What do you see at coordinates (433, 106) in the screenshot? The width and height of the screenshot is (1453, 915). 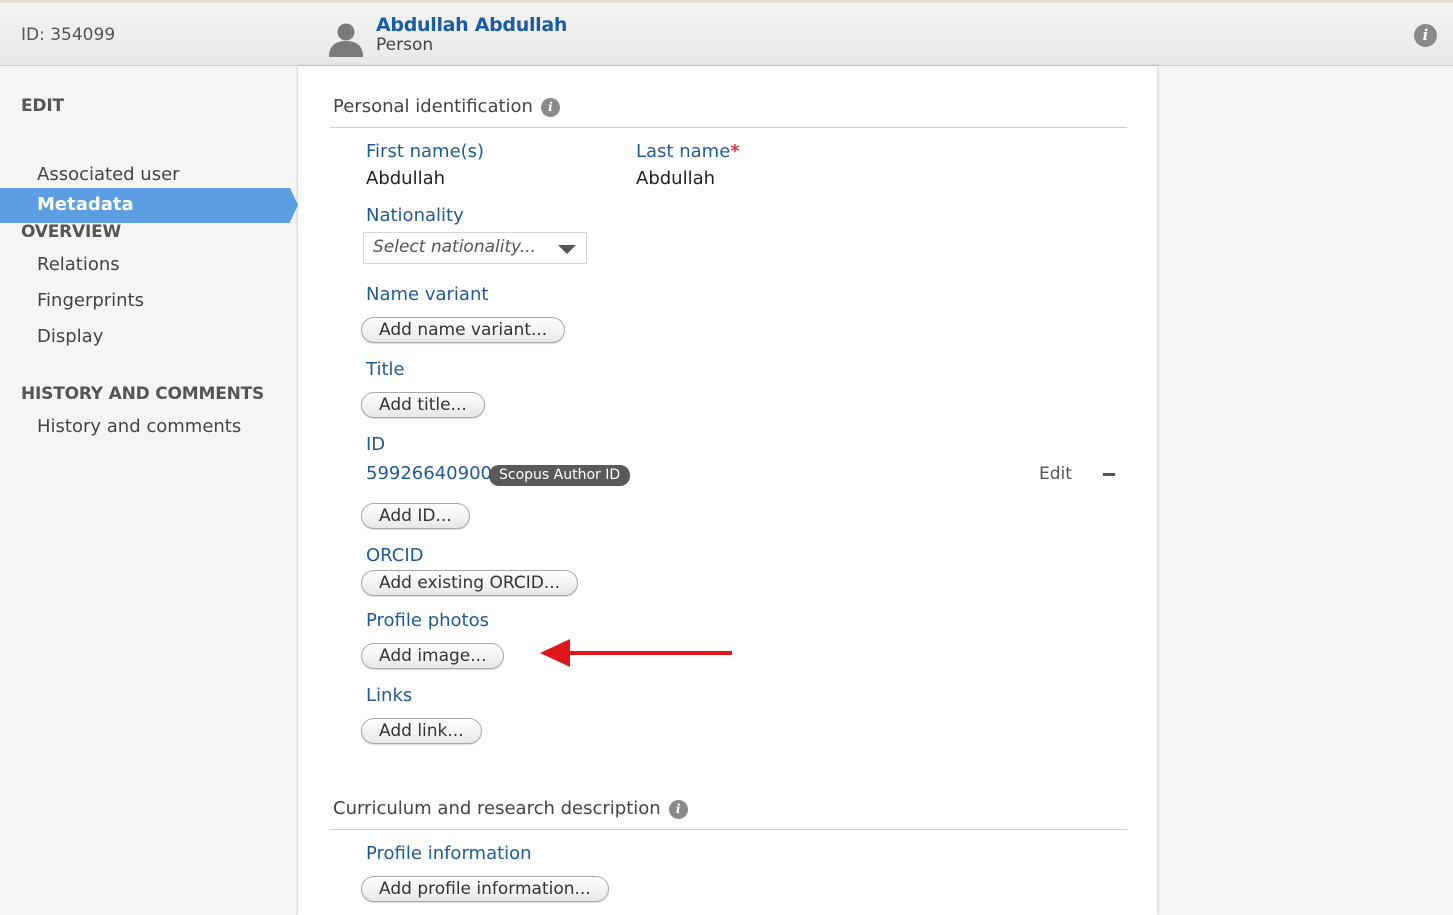 I see `section-title-text: Personal identification` at bounding box center [433, 106].